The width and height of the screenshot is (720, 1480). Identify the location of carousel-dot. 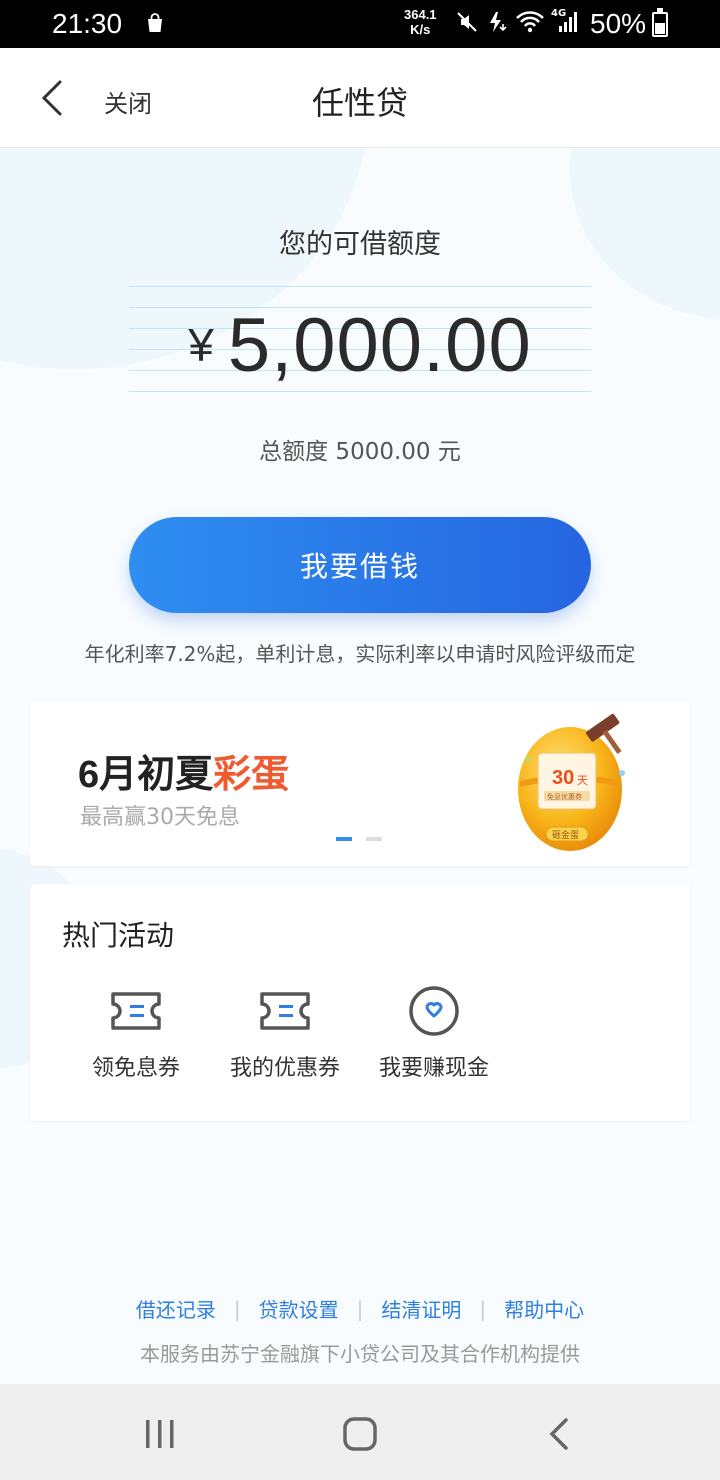
(374, 839).